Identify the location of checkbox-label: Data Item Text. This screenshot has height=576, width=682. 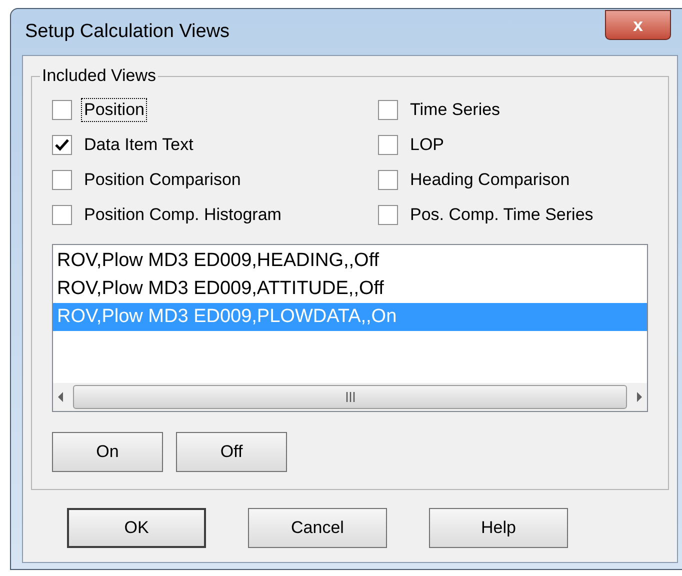
(139, 145).